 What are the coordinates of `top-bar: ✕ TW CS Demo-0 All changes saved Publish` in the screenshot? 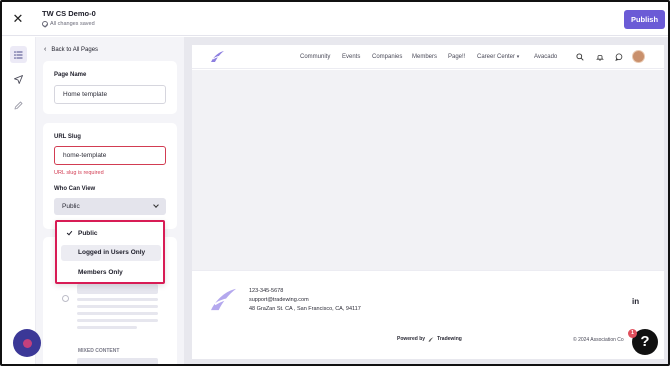 It's located at (335, 19).